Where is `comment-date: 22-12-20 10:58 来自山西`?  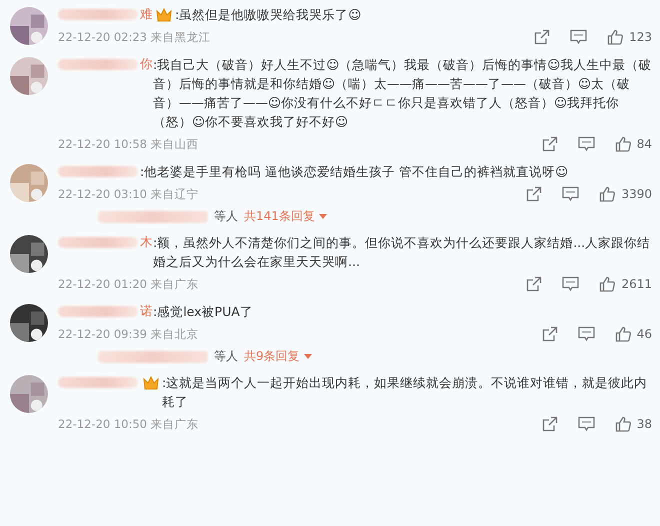
comment-date: 22-12-20 10:58 来自山西 is located at coordinates (129, 144).